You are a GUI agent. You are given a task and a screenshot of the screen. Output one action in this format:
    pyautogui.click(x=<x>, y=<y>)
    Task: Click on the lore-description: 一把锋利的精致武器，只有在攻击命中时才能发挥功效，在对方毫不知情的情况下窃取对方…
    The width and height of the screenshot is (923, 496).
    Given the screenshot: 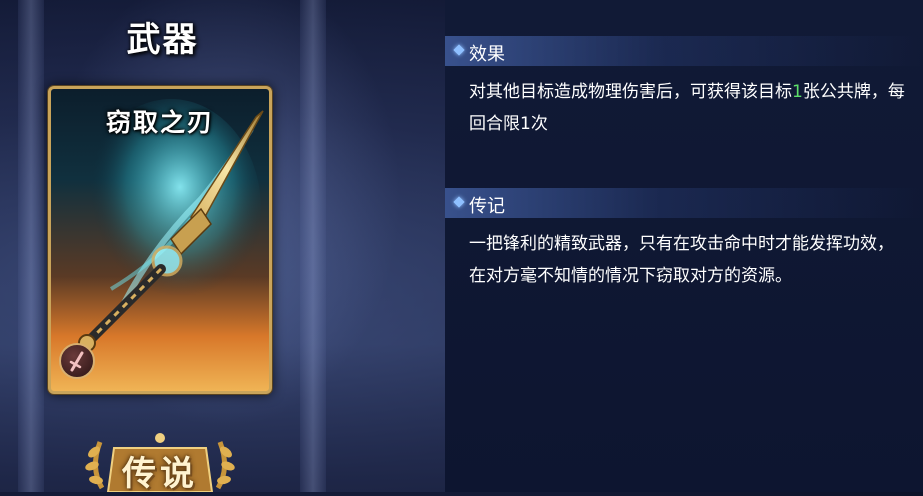 What is the action you would take?
    pyautogui.click(x=681, y=260)
    